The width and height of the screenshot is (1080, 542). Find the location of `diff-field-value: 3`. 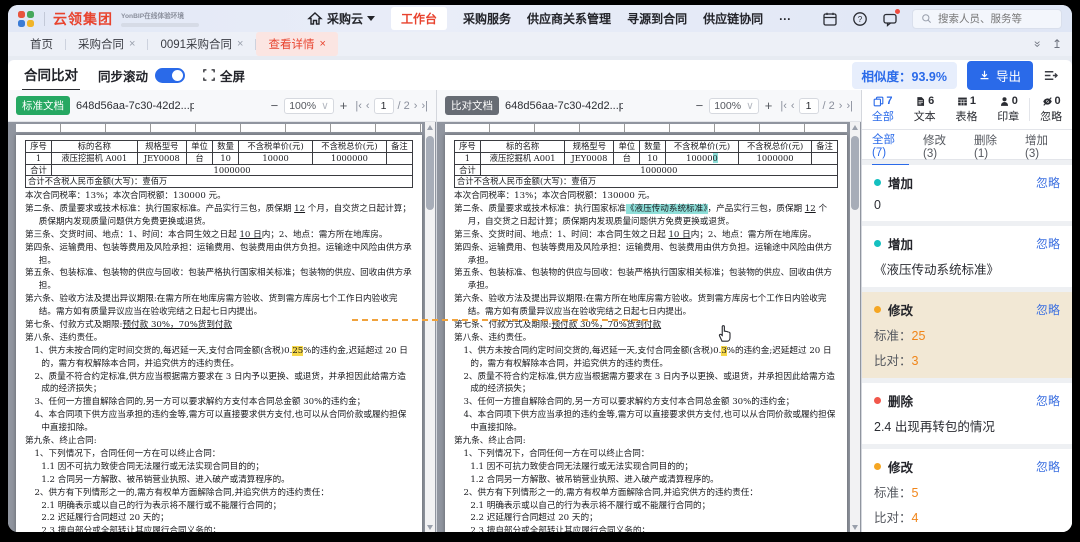

diff-field-value: 3 is located at coordinates (915, 361).